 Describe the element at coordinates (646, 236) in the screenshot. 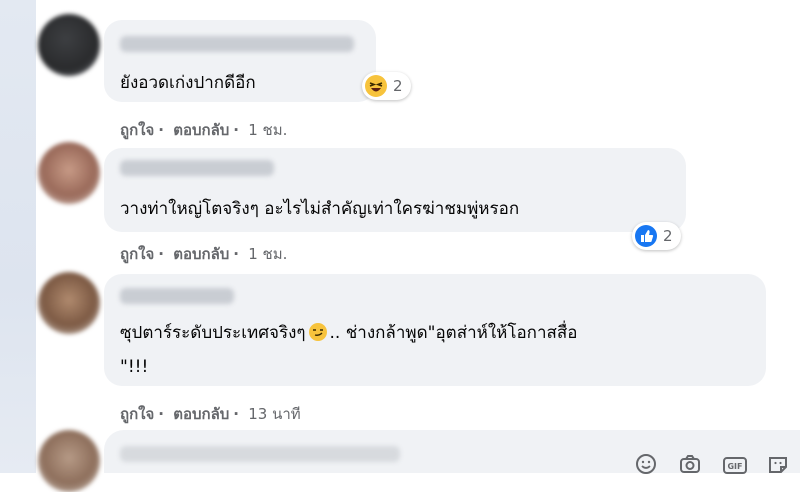

I see `like-thumb-icon` at that location.